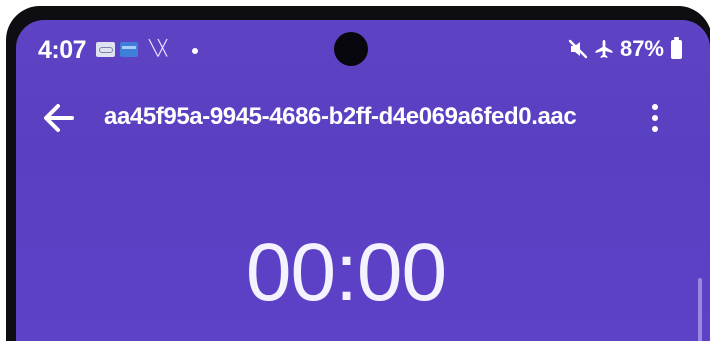 The width and height of the screenshot is (710, 341). I want to click on status-right-group: 87%, so click(625, 49).